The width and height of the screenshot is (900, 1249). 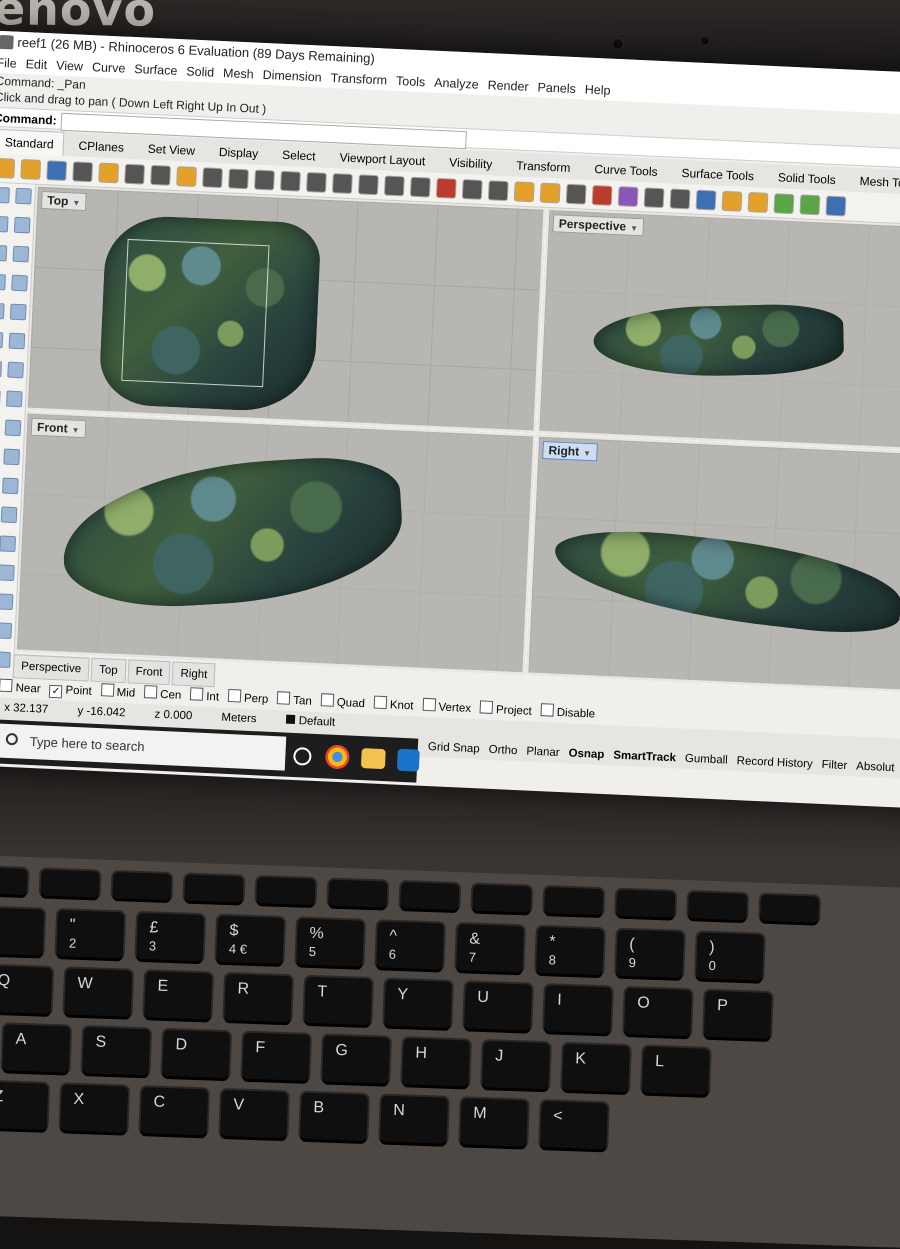 I want to click on tools-icon, so click(x=784, y=204).